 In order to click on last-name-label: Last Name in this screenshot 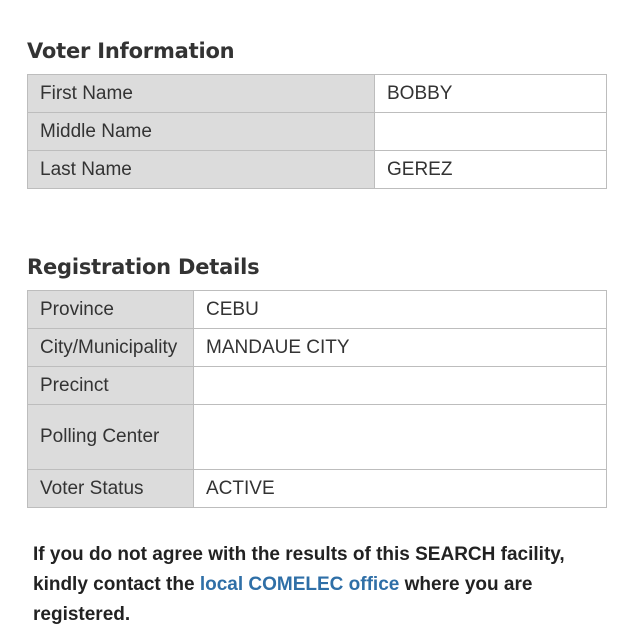, I will do `click(201, 169)`.